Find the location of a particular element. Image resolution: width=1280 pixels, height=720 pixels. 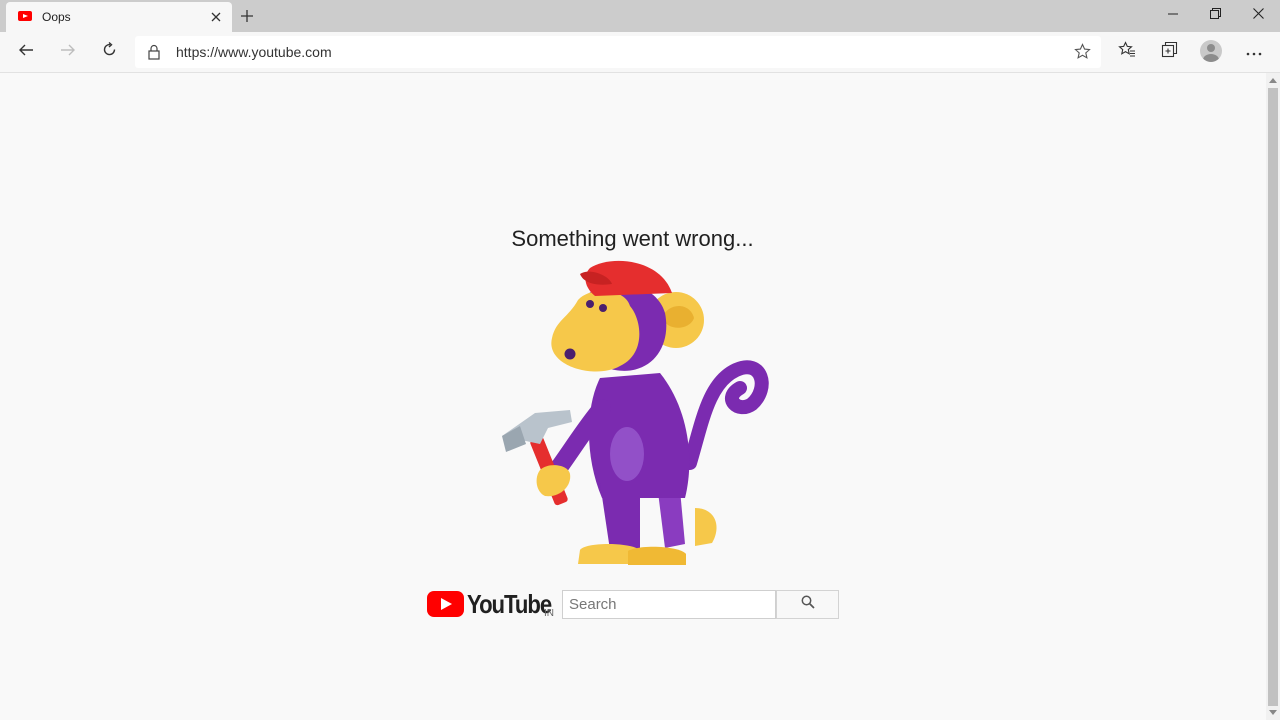

browser-toolbar: https://www.youtube.com is located at coordinates (640, 52).